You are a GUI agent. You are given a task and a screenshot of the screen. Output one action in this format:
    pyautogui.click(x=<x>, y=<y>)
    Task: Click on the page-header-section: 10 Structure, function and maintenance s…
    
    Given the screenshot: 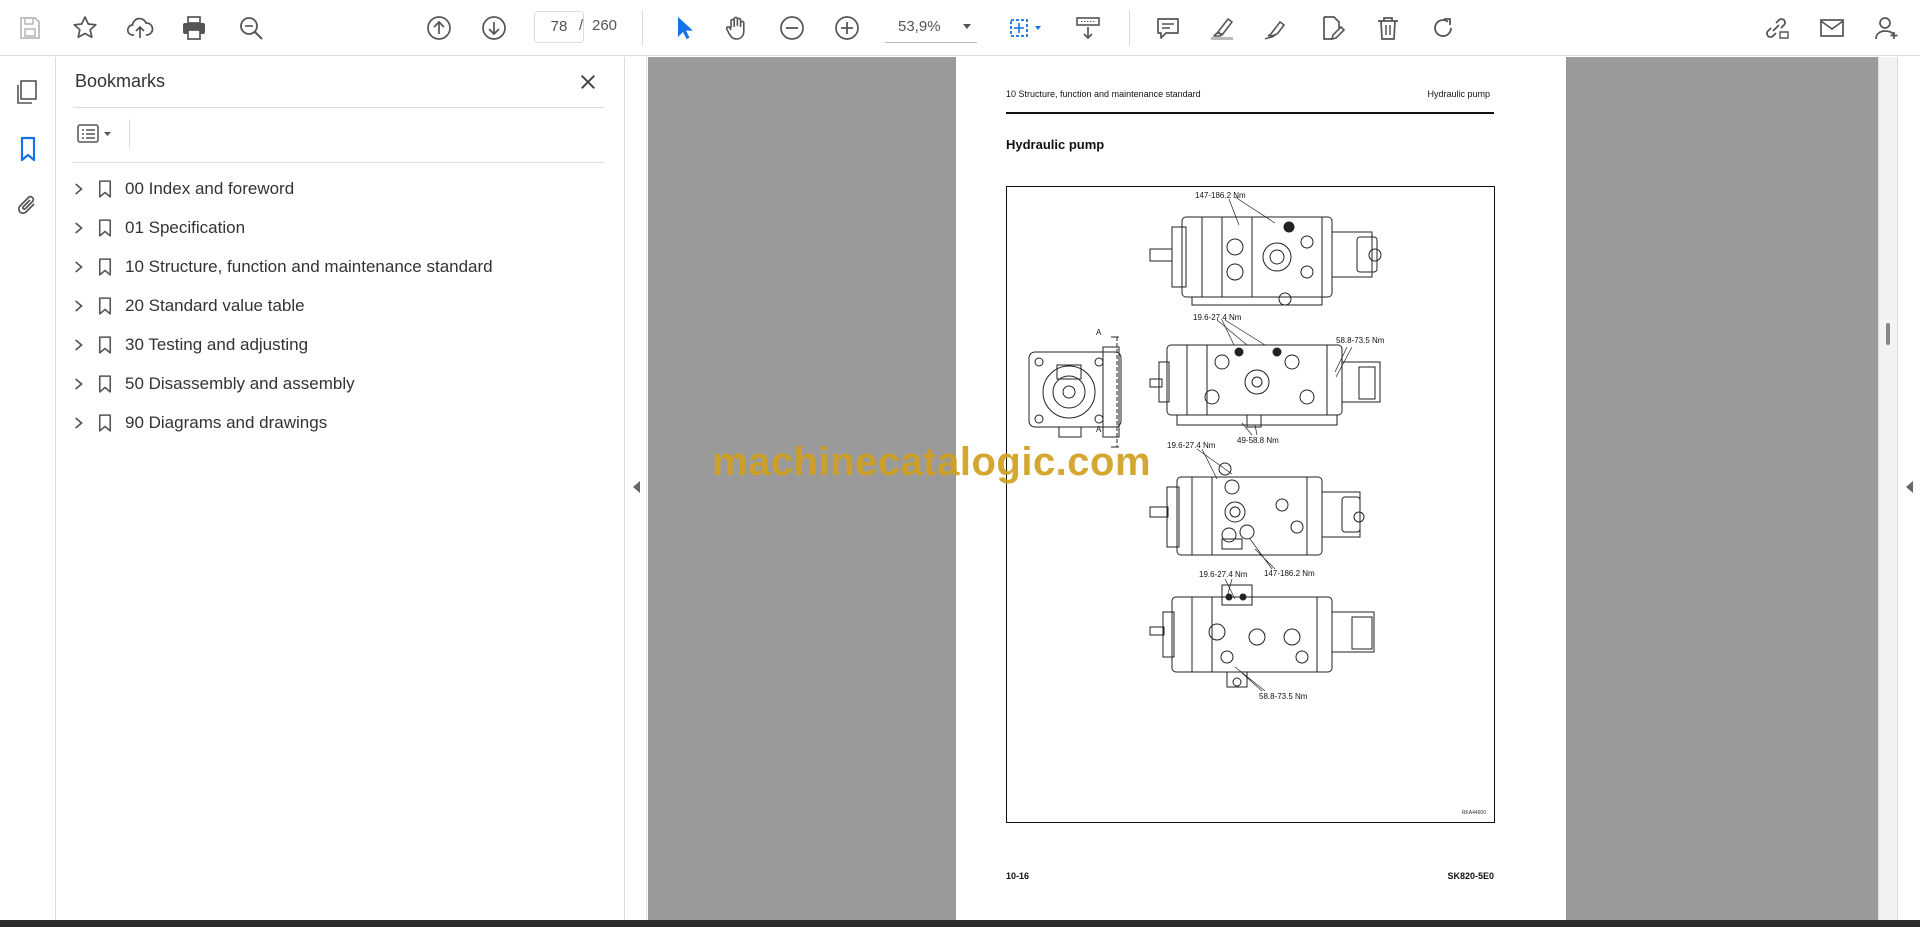 What is the action you would take?
    pyautogui.click(x=1103, y=94)
    